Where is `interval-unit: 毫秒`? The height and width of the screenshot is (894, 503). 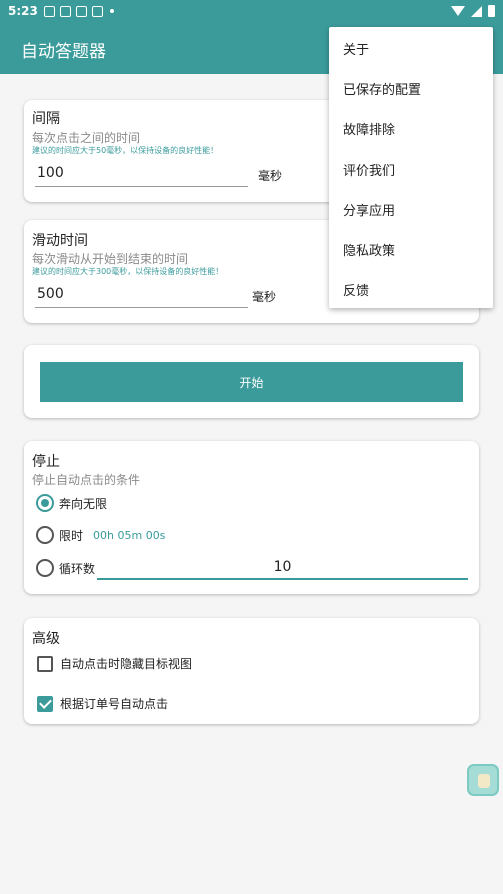
interval-unit: 毫秒 is located at coordinates (270, 176).